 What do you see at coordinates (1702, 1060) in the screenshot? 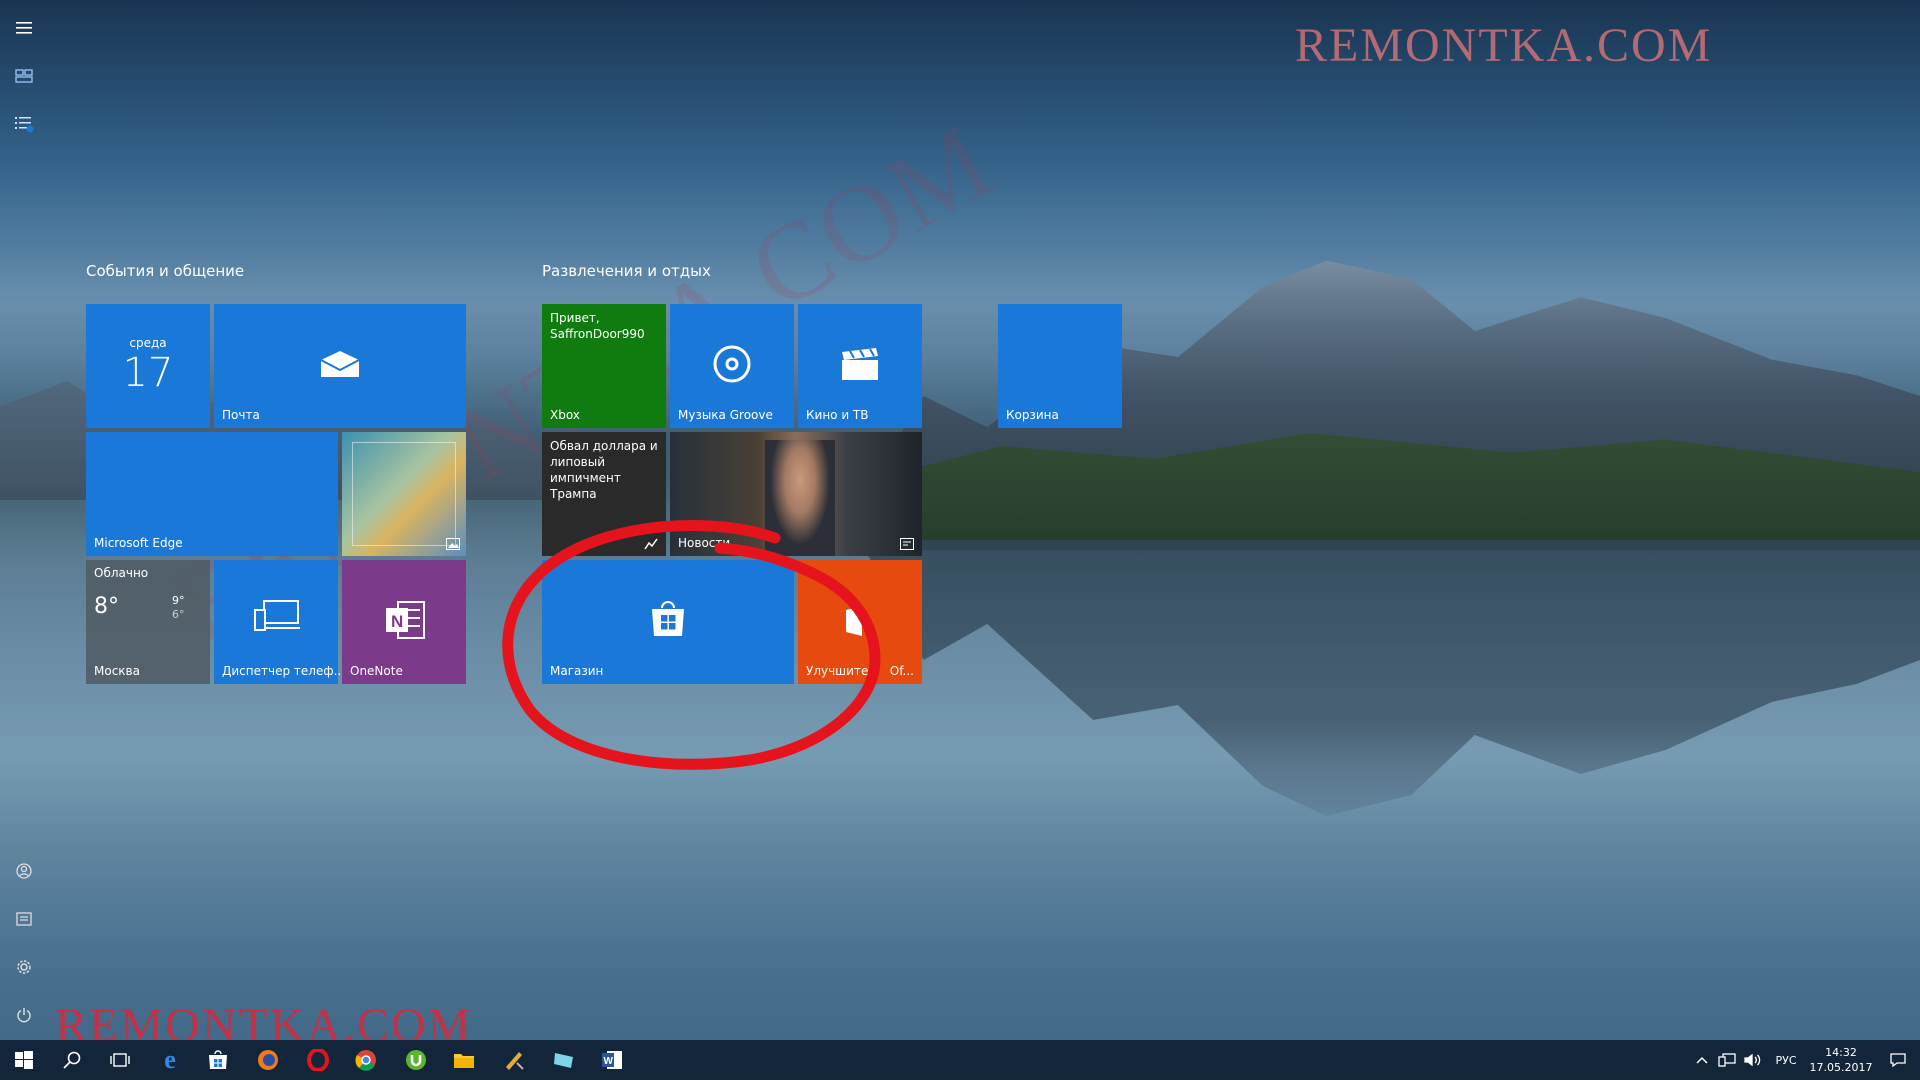
I see `show-hidden-icons-icon` at bounding box center [1702, 1060].